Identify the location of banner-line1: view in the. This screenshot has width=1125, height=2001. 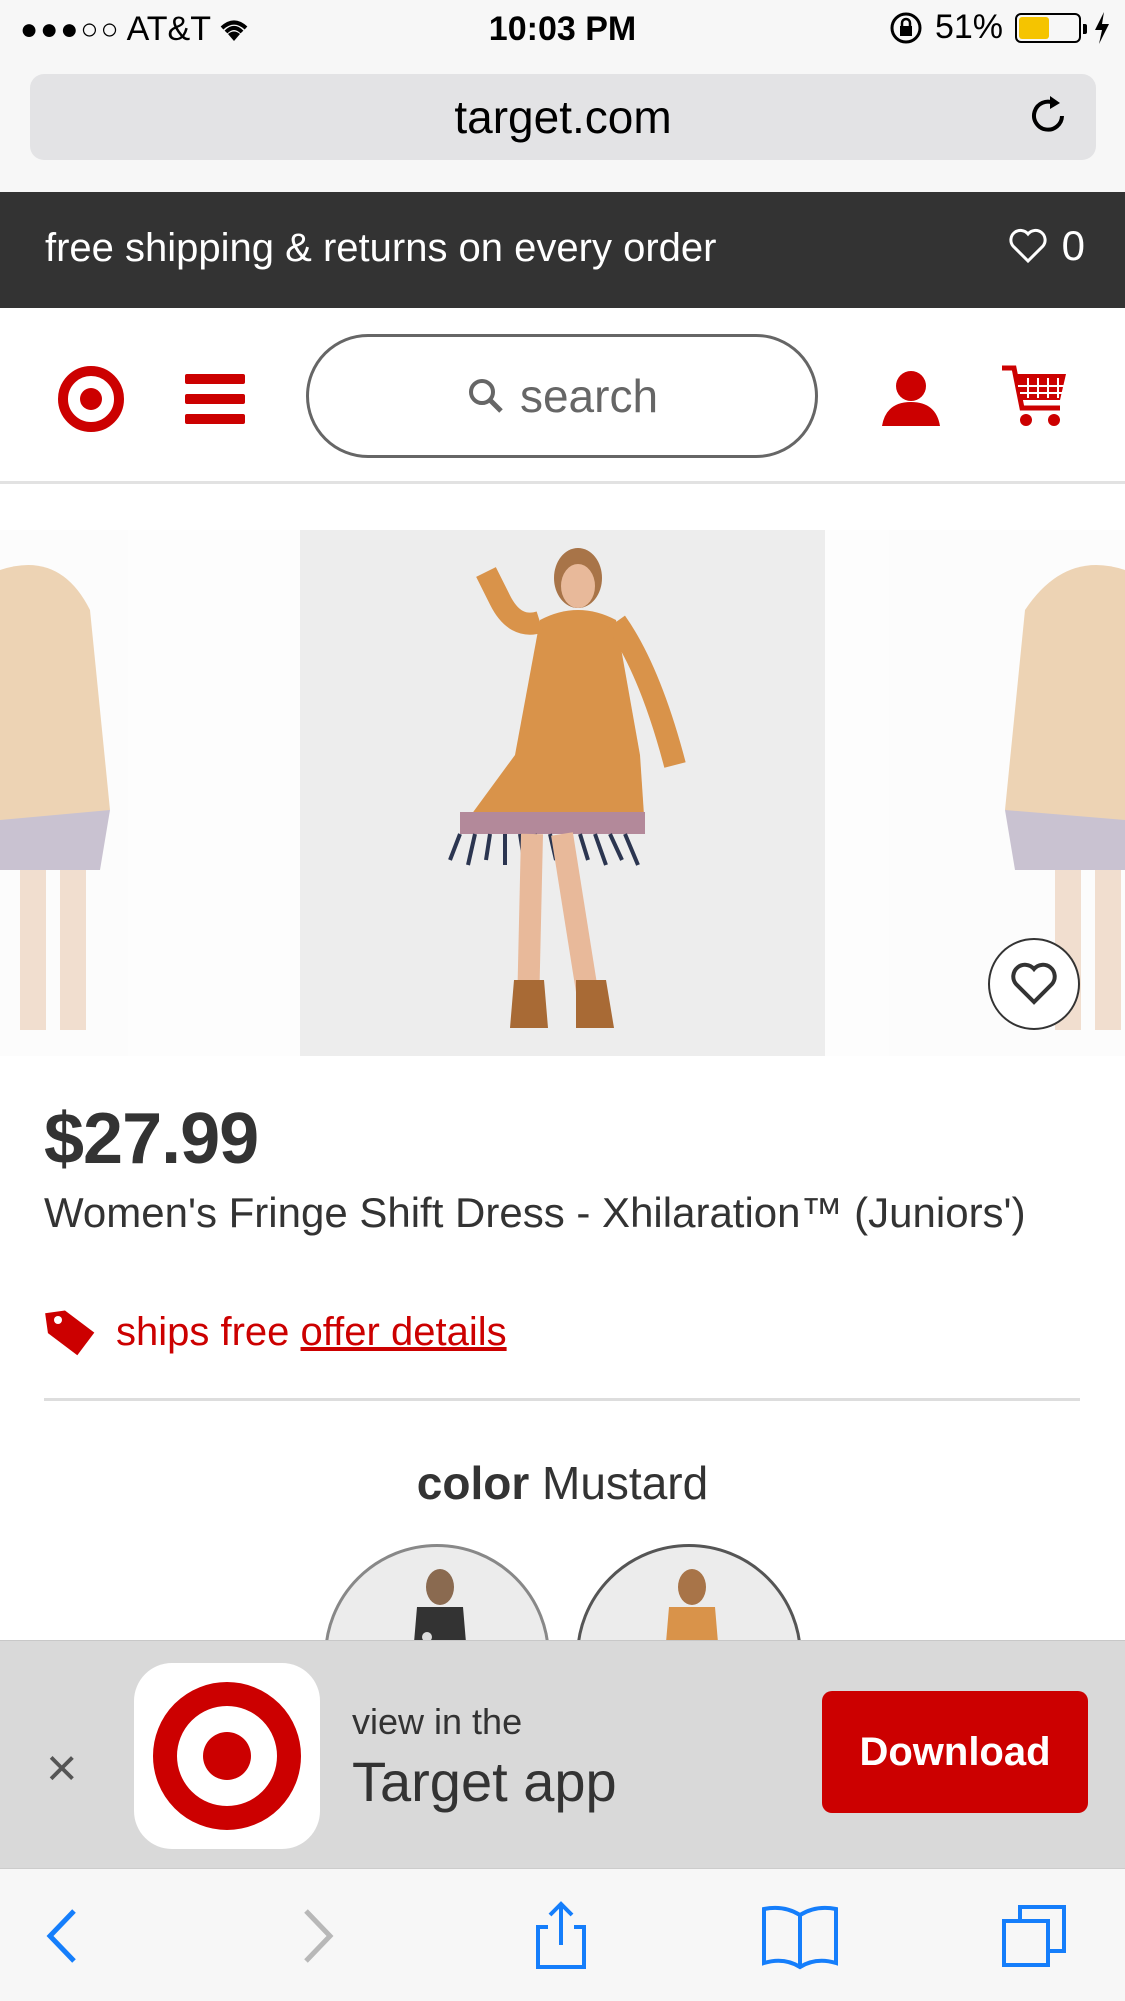
(437, 1721).